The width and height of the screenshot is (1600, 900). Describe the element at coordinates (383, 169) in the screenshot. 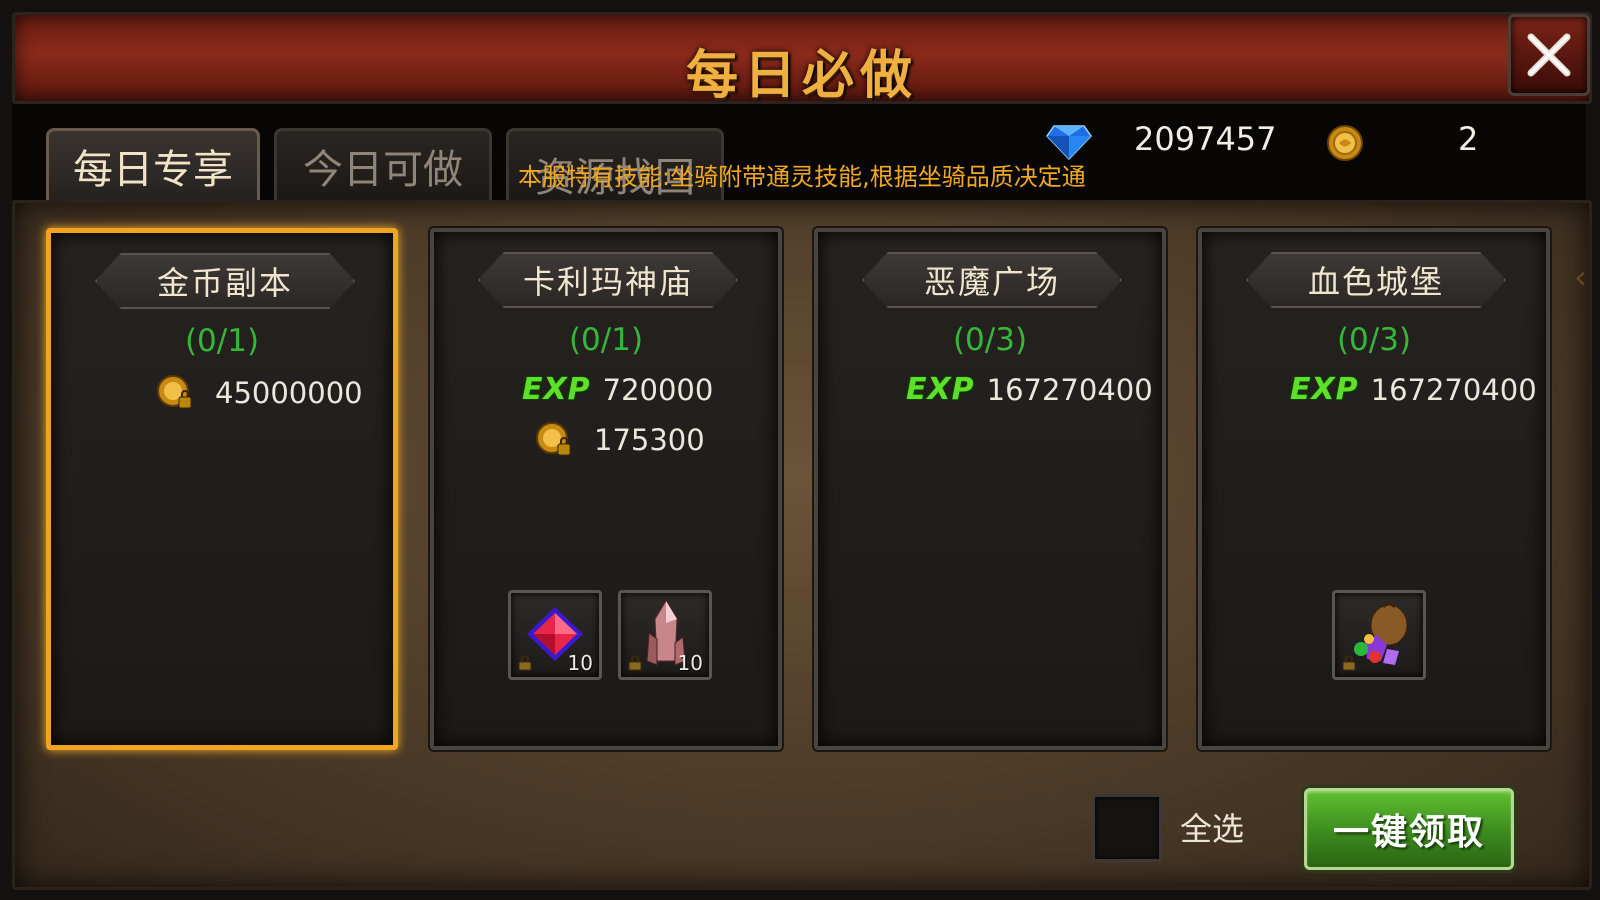

I see `tab-label: 今日可做` at that location.